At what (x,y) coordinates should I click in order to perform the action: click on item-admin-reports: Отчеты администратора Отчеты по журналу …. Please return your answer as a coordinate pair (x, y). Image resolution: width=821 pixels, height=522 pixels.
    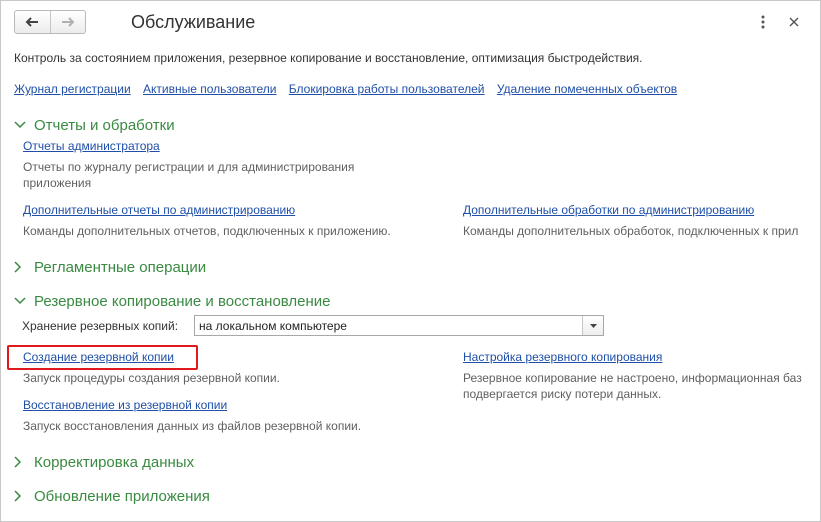
    Looking at the image, I should click on (223, 165).